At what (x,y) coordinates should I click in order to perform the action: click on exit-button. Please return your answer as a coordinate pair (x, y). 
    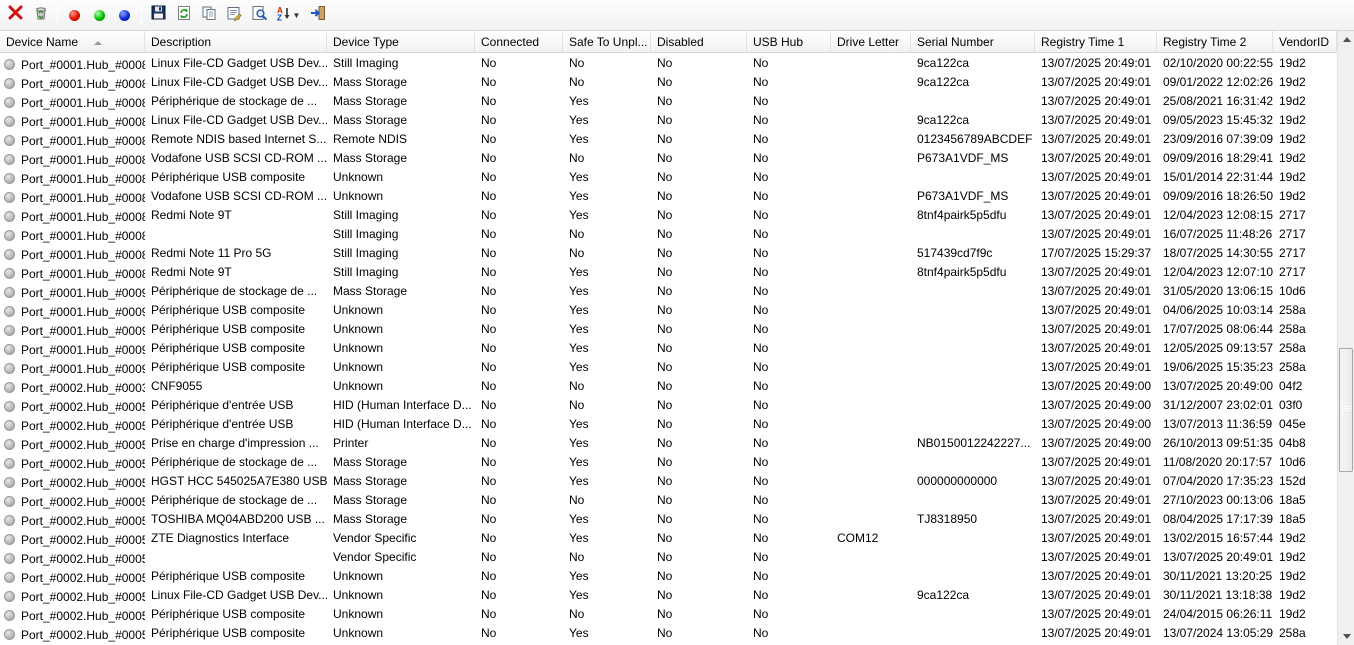
    Looking at the image, I should click on (317, 15).